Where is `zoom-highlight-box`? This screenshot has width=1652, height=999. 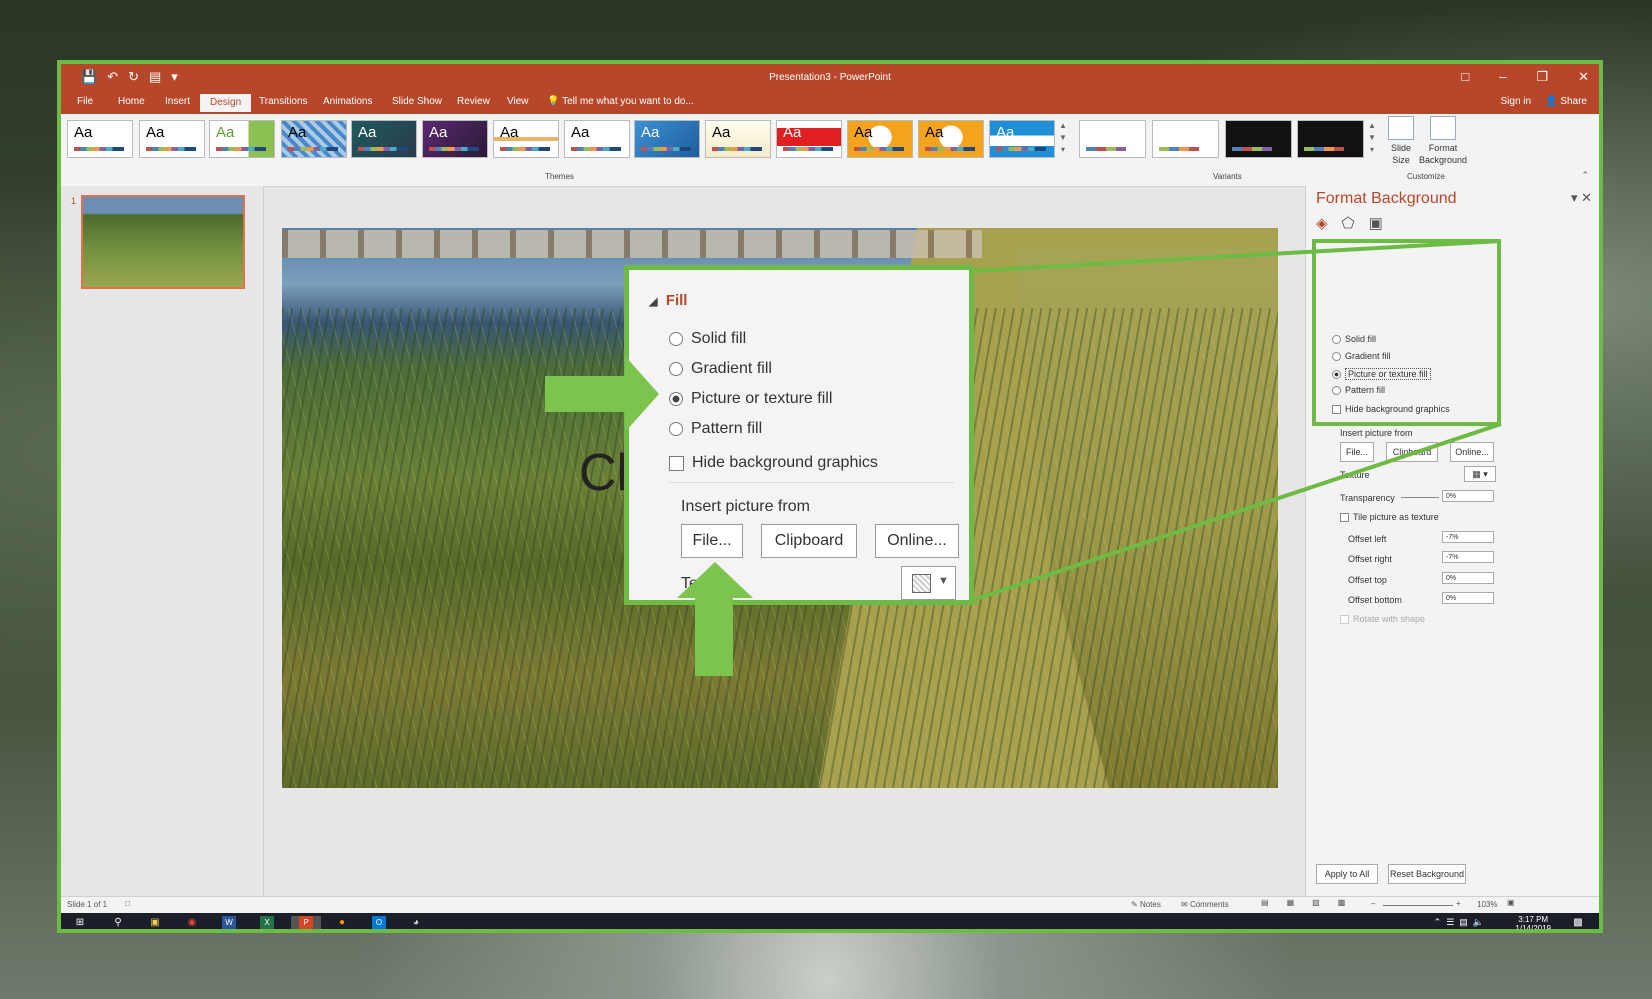 zoom-highlight-box is located at coordinates (1406, 332).